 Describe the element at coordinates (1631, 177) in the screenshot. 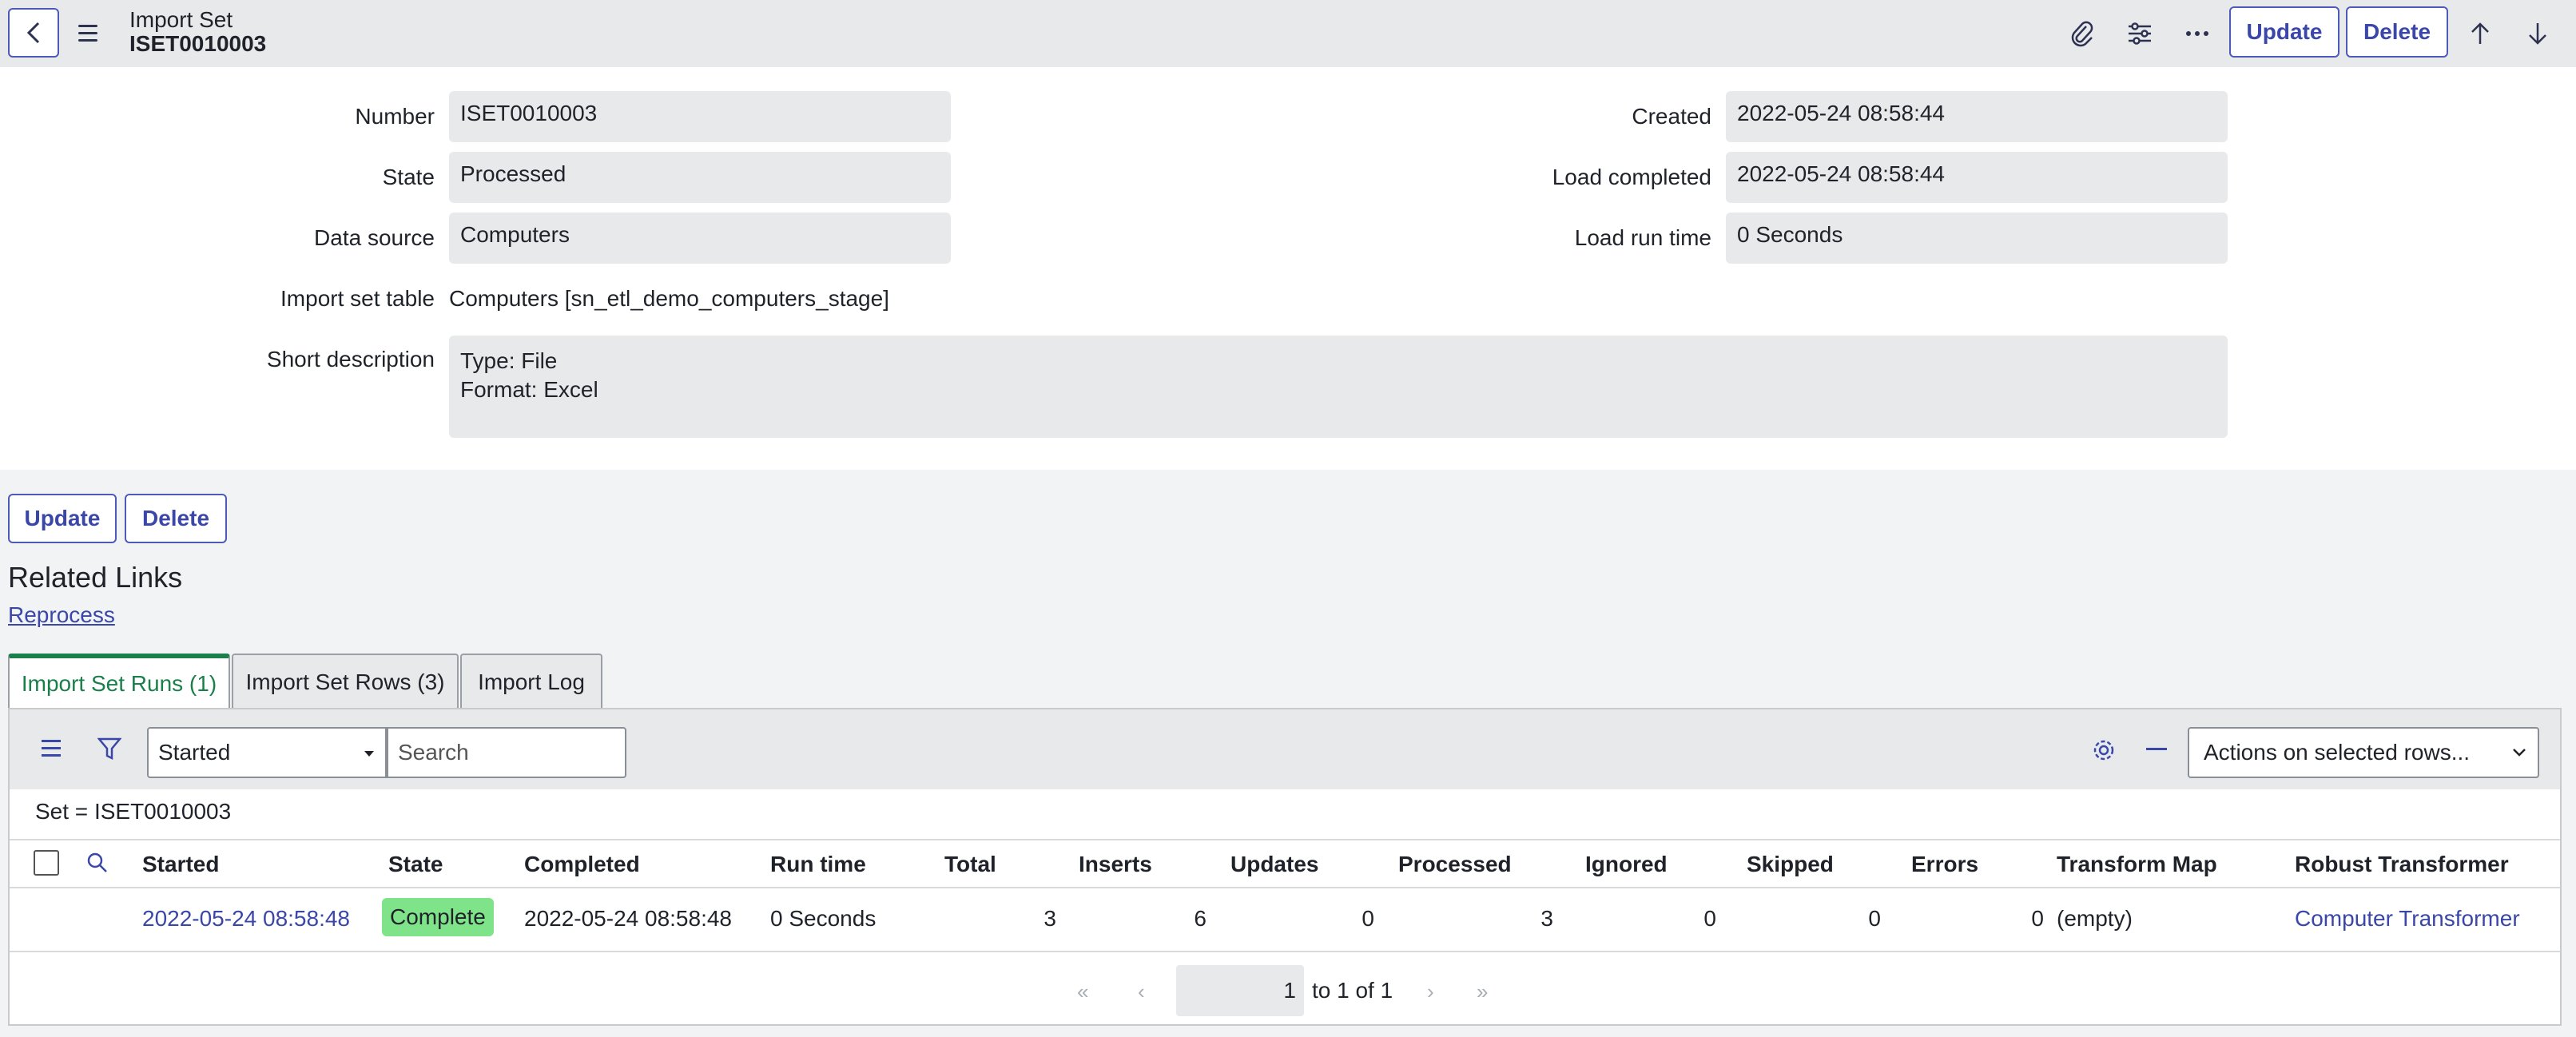

I see `load-completed-label: Load completed` at that location.